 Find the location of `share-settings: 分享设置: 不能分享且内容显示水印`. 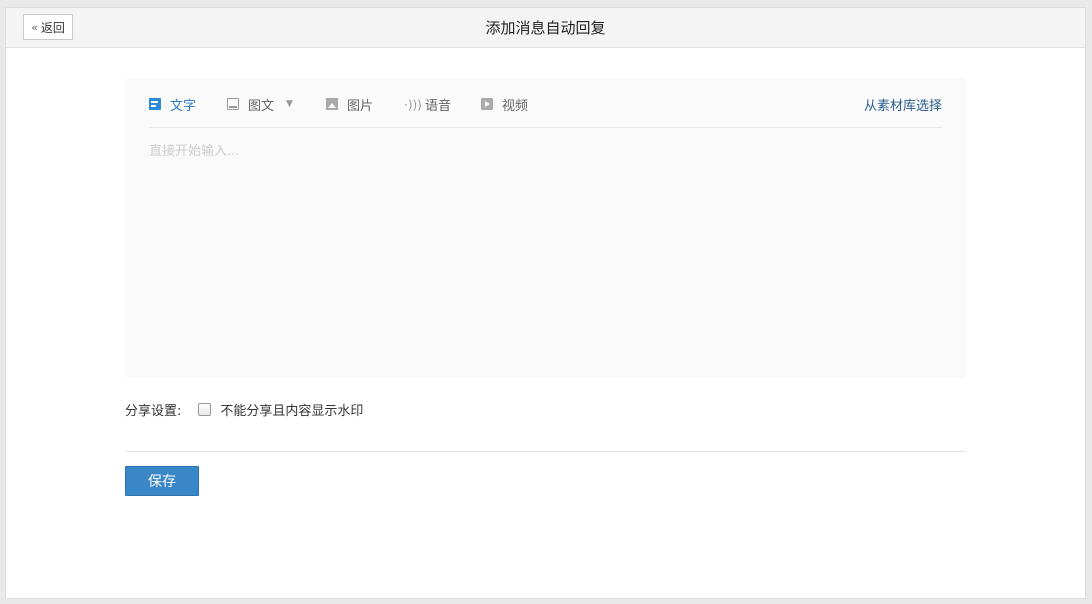

share-settings: 分享设置: 不能分享且内容显示水印 is located at coordinates (244, 409).